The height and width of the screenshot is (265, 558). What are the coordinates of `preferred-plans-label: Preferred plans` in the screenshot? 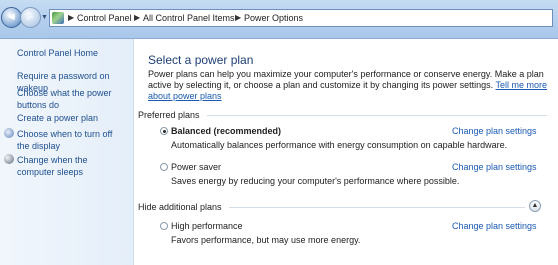 It's located at (169, 115).